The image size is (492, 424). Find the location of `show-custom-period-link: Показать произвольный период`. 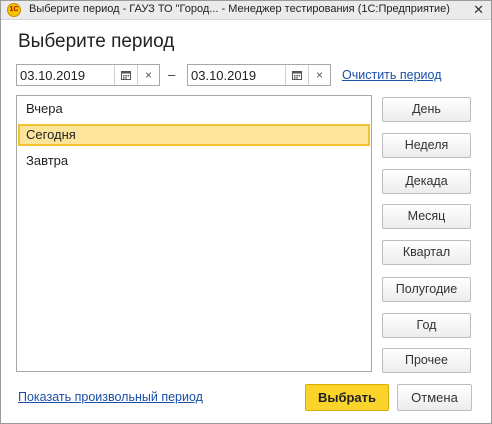

show-custom-period-link: Показать произвольный период is located at coordinates (110, 397).